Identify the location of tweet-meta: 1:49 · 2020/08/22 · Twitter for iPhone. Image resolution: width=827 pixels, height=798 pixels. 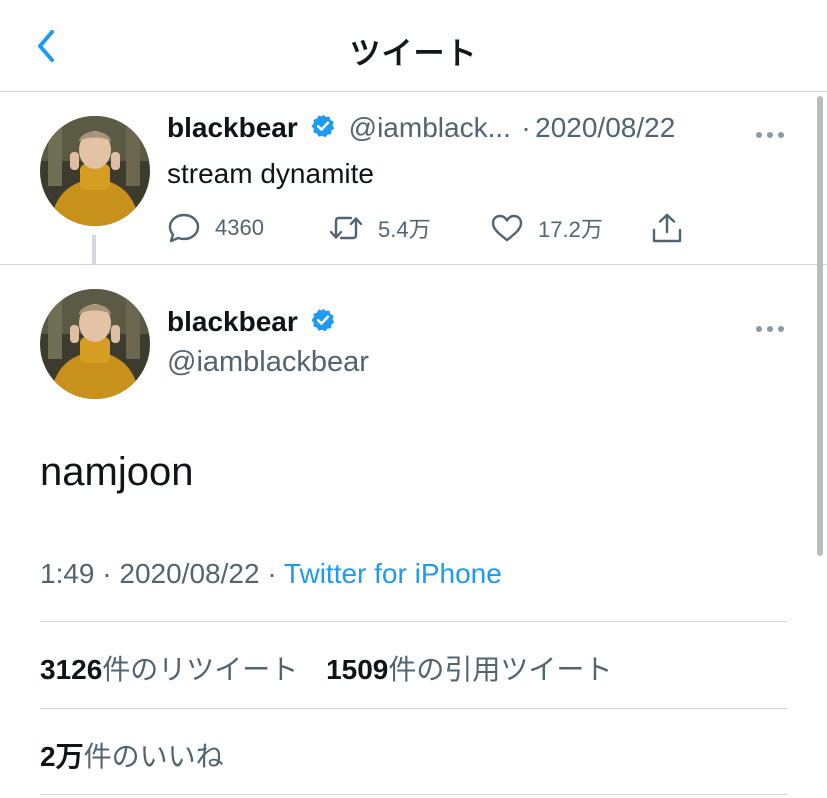
(271, 574).